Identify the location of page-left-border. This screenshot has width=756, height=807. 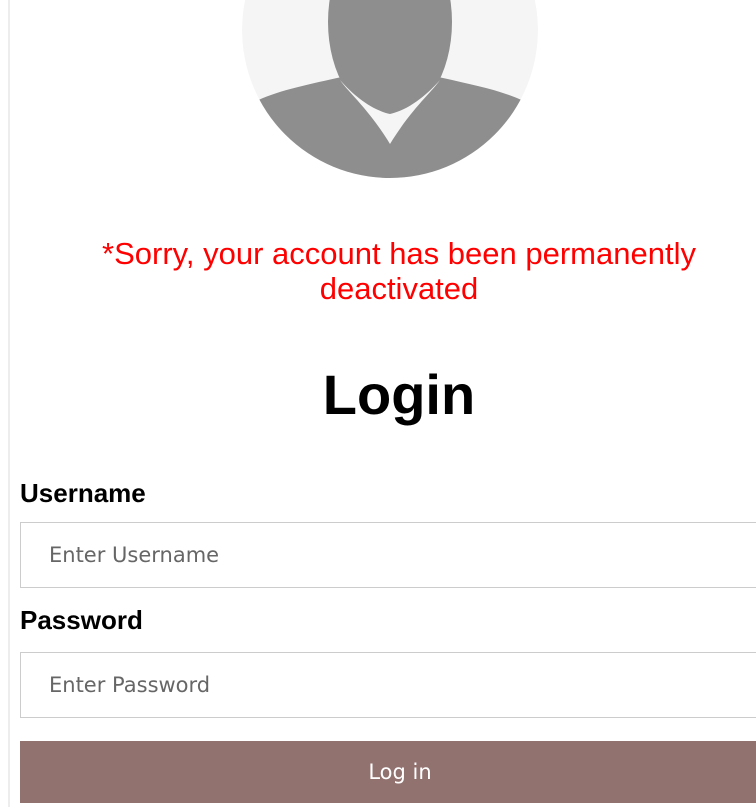
(9, 403).